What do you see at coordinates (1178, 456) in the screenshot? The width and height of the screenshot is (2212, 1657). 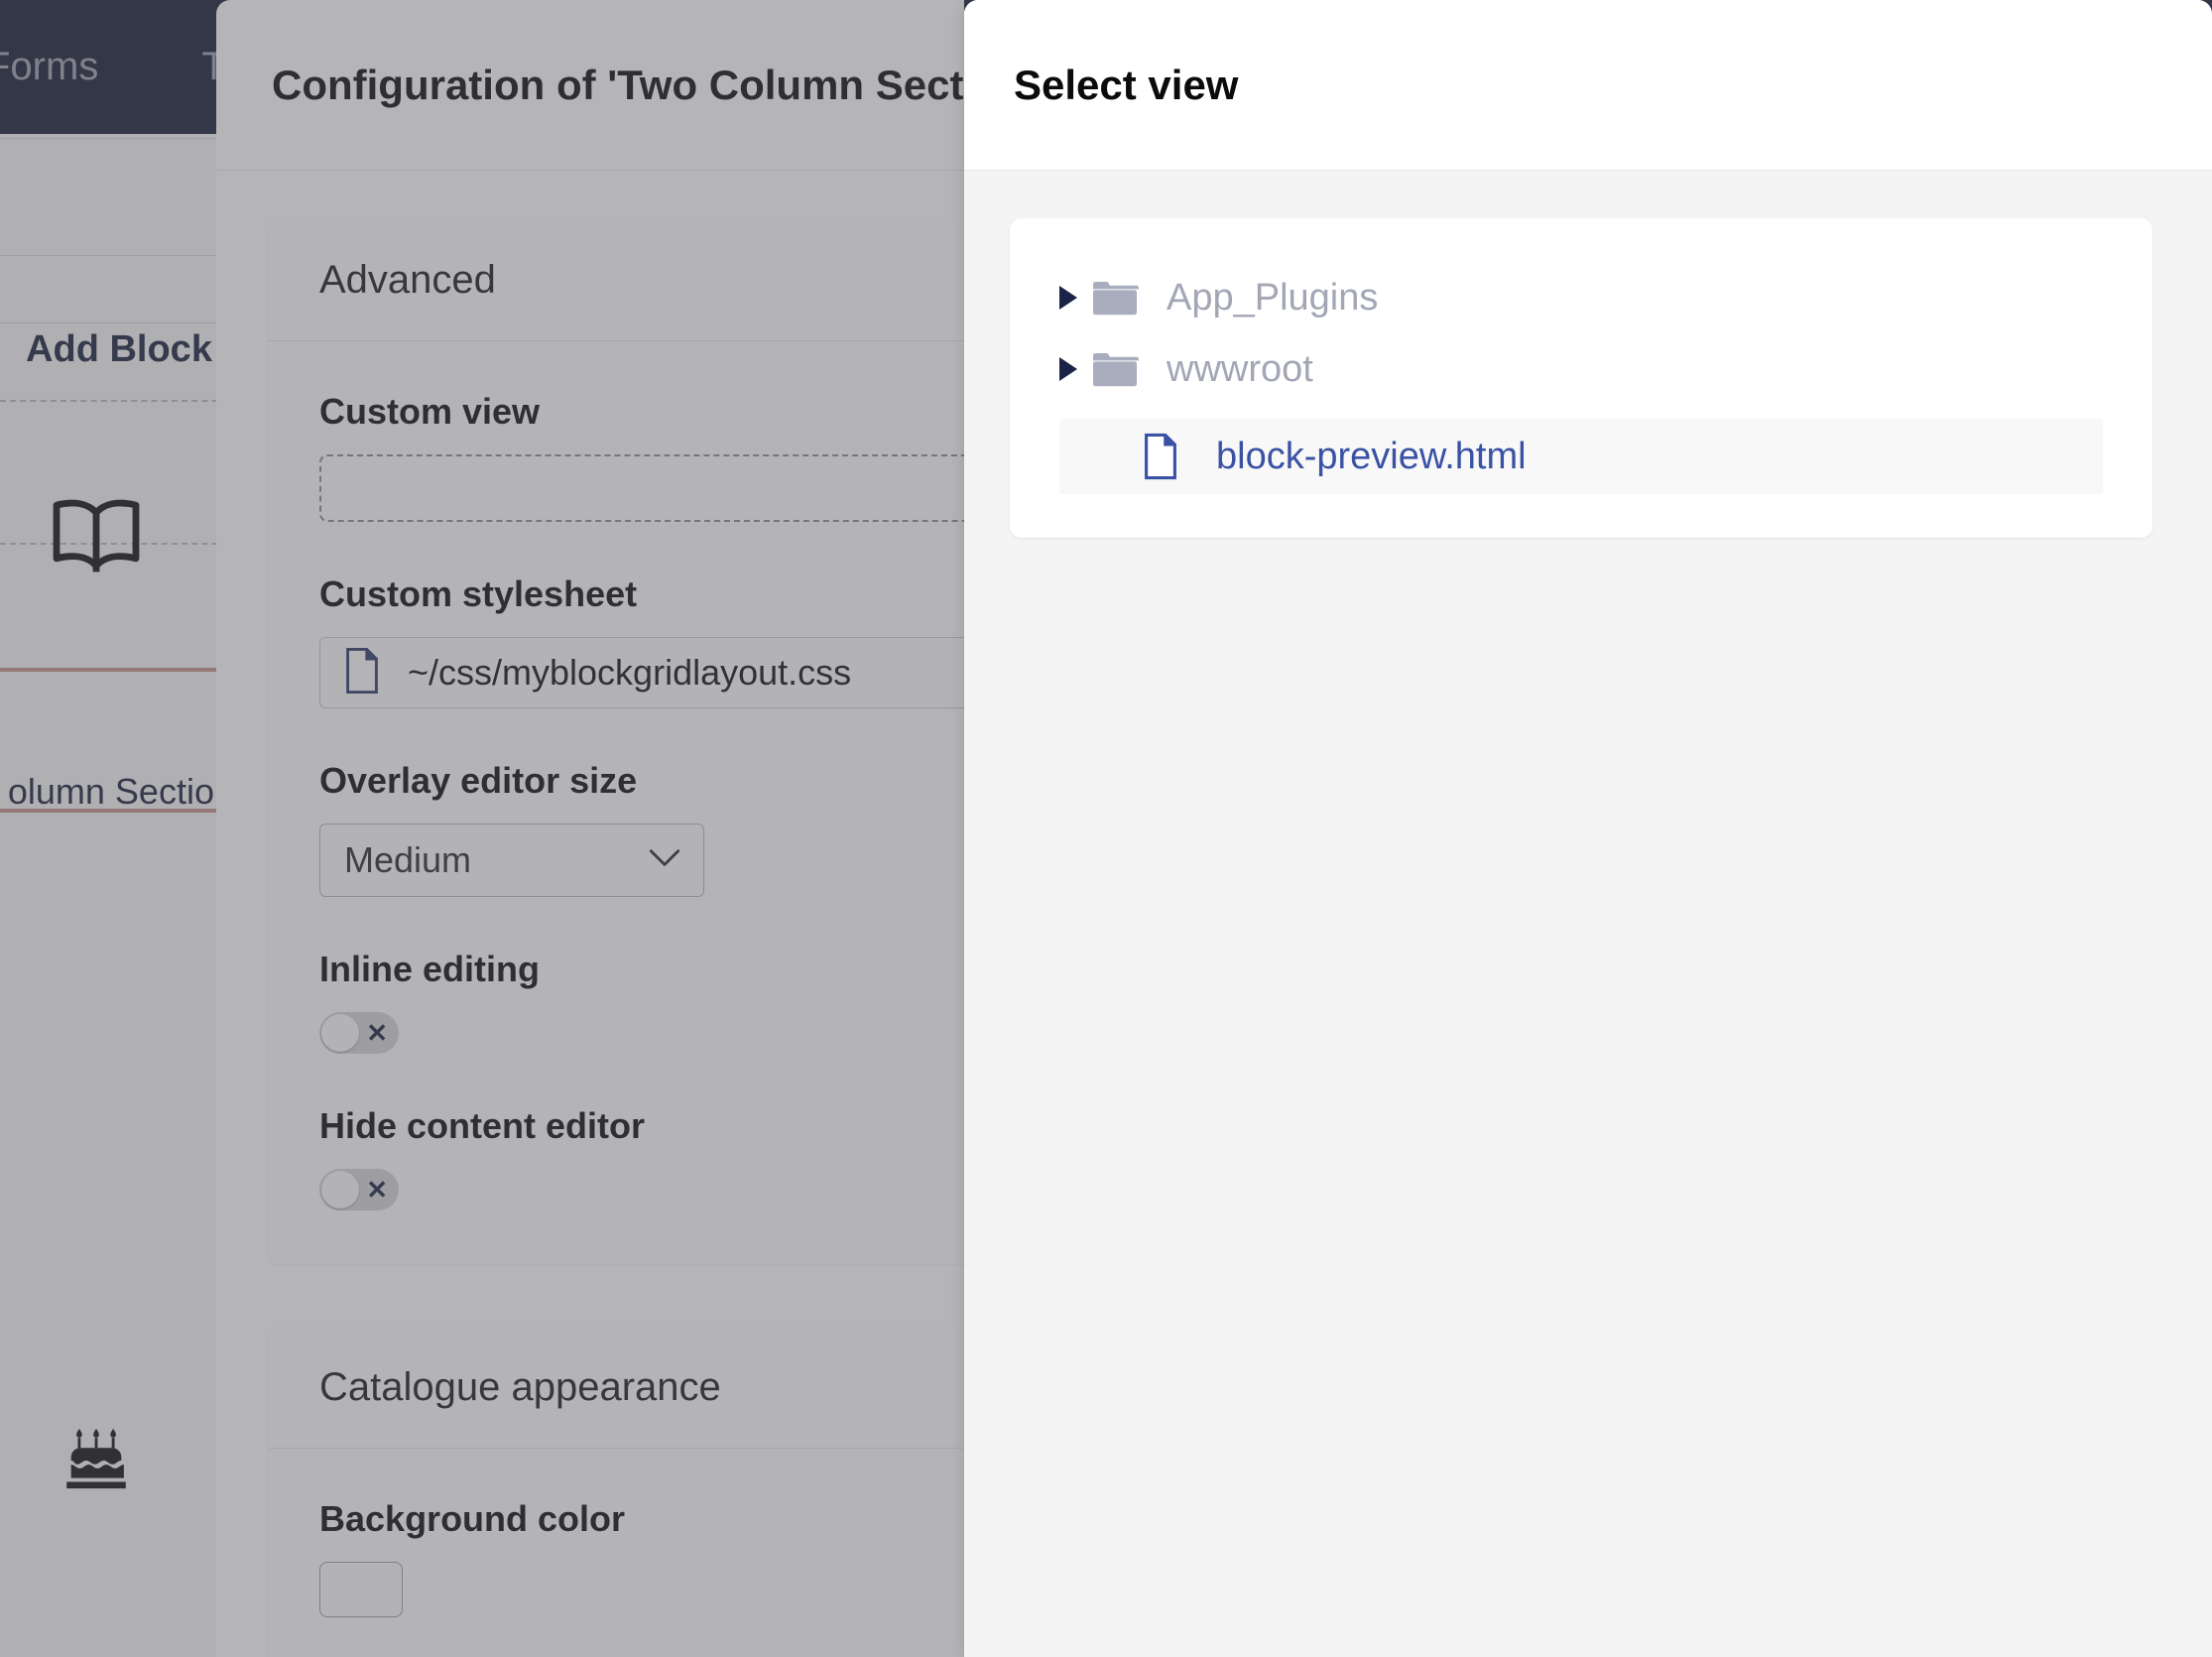 I see `file-icon` at bounding box center [1178, 456].